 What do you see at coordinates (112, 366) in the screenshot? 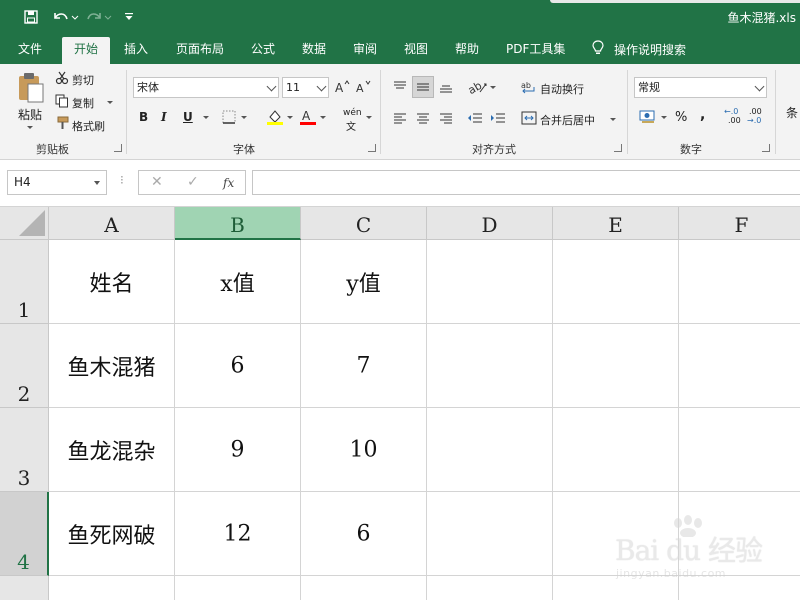
I see `cell-a2: 鱼木混猪` at bounding box center [112, 366].